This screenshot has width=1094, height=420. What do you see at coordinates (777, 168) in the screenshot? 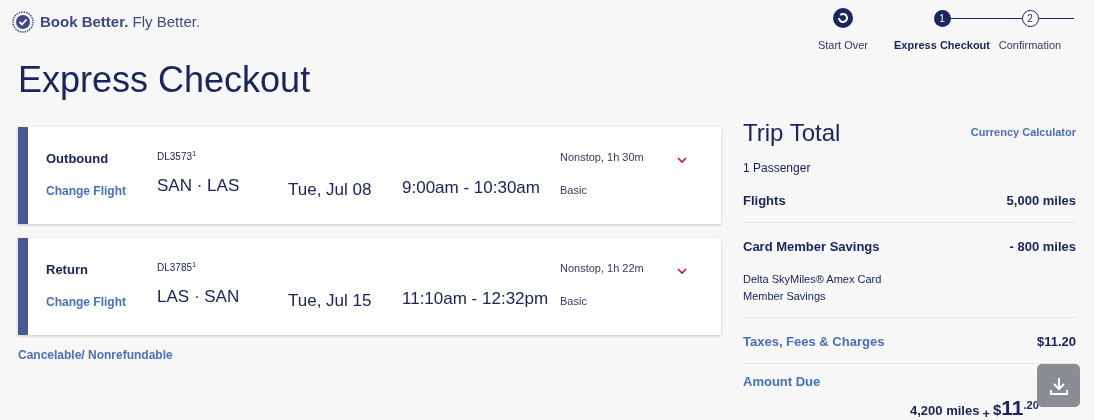
I see `passenger-count: 1 Passenger` at bounding box center [777, 168].